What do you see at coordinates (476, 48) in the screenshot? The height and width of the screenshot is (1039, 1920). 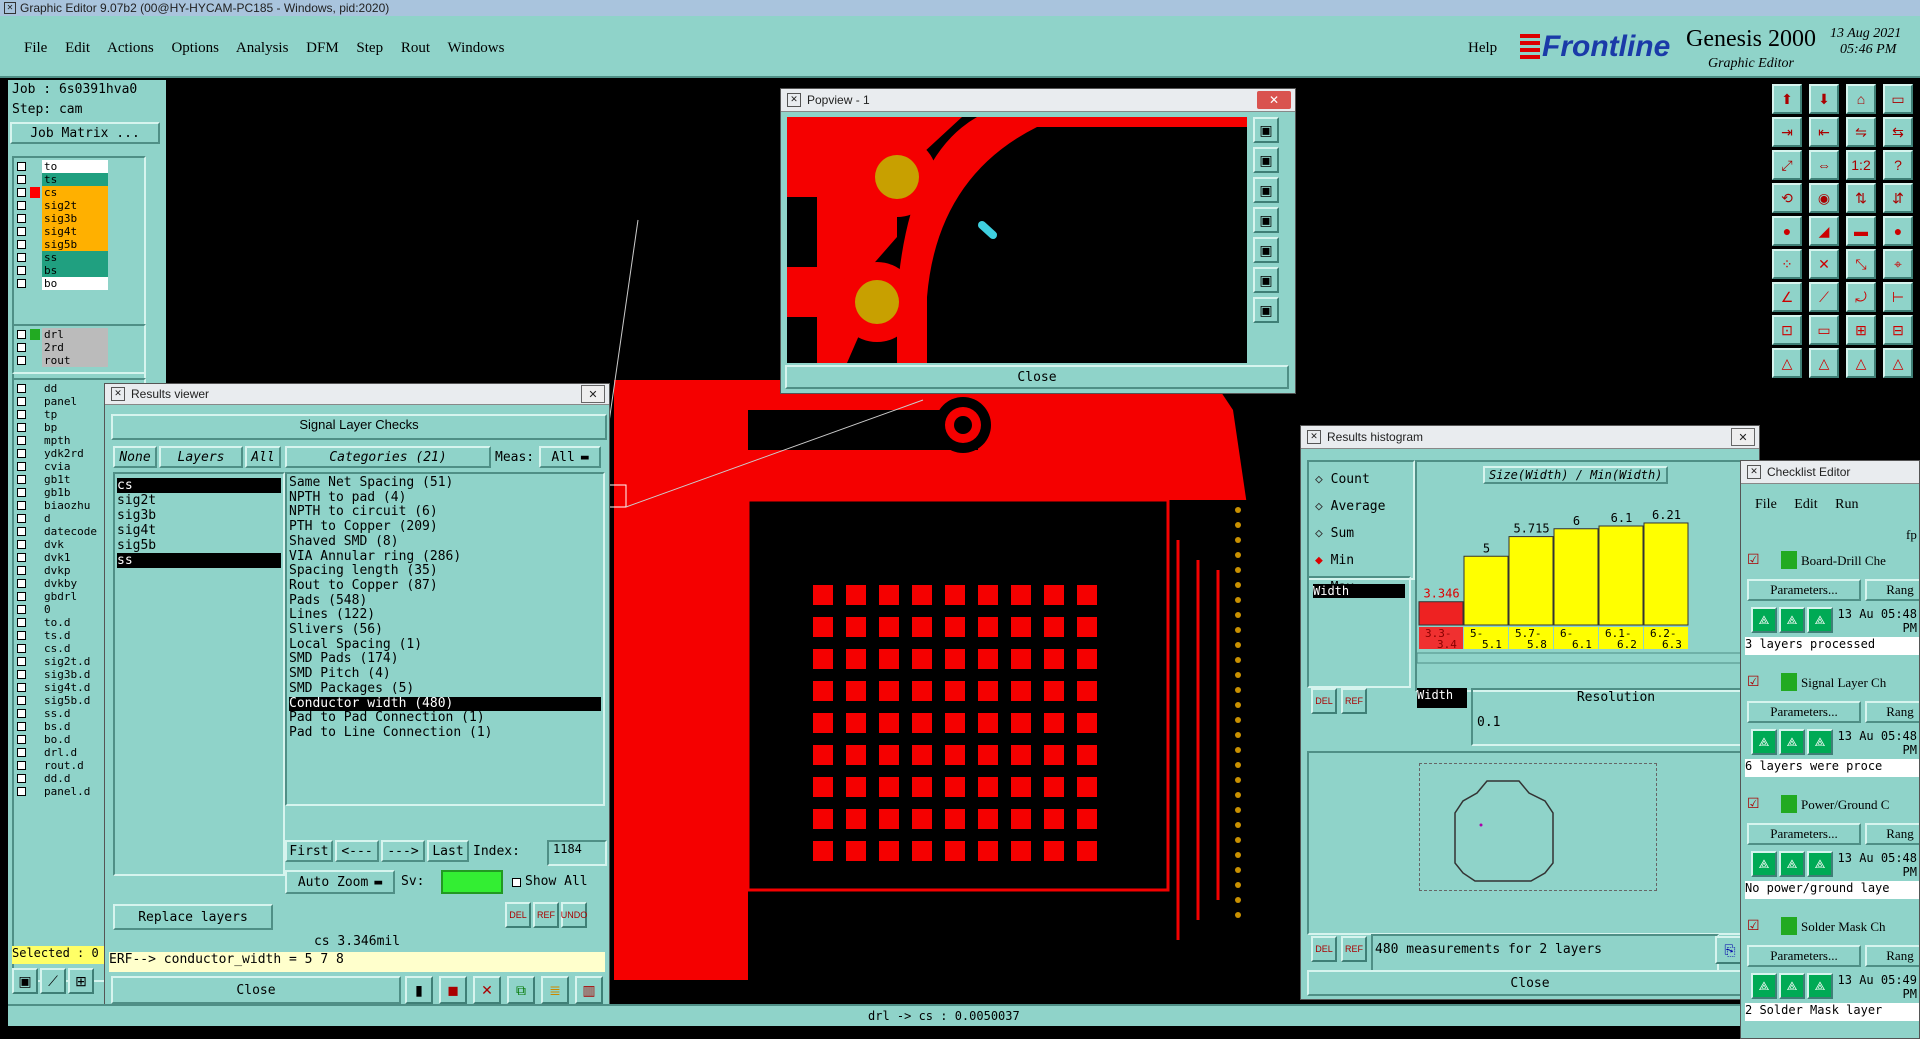 I see `menu-windows: Windows` at bounding box center [476, 48].